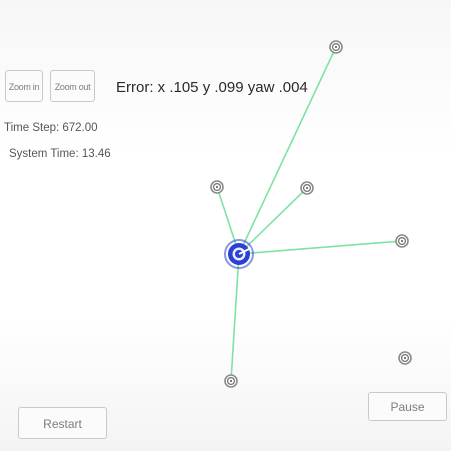  Describe the element at coordinates (60, 154) in the screenshot. I see `system-time-label: System Time: 13.46` at that location.